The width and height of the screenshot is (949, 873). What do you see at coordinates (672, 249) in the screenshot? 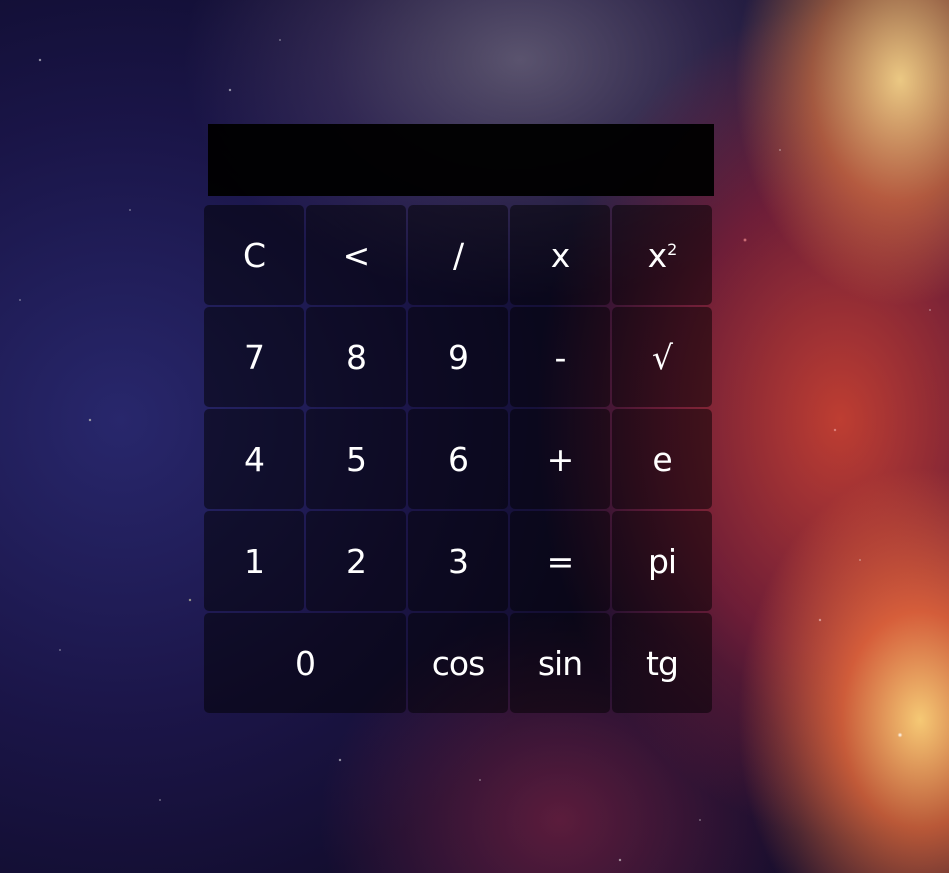
I see `square-exponent-label: 2` at bounding box center [672, 249].